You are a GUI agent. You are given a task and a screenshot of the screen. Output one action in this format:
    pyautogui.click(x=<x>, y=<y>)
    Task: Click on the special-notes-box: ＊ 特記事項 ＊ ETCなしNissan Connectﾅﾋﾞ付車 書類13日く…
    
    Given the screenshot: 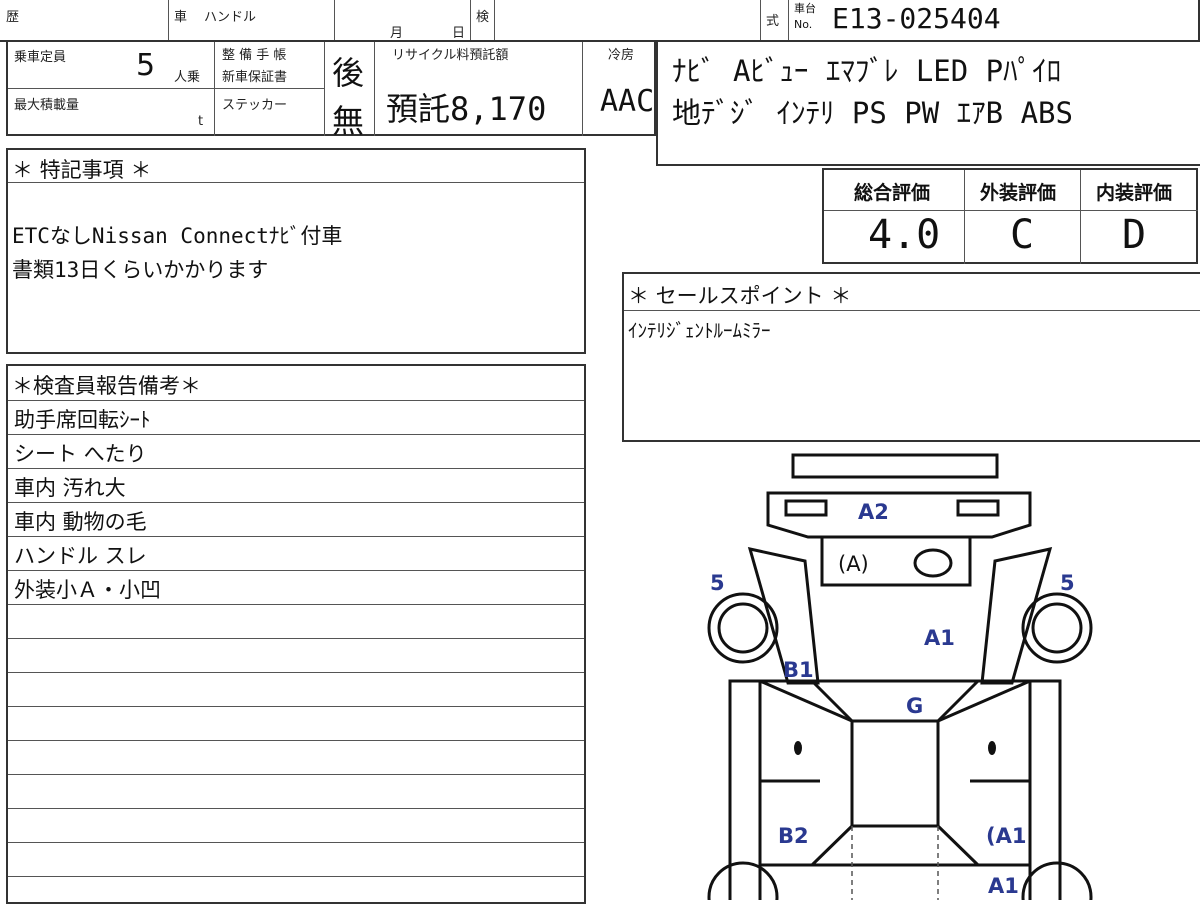 What is the action you would take?
    pyautogui.click(x=296, y=251)
    